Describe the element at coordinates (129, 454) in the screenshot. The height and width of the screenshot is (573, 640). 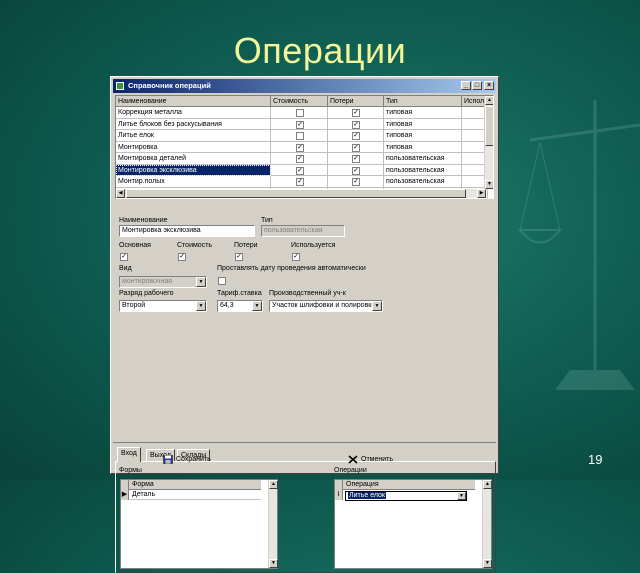
I see `tab-input: Вход` at that location.